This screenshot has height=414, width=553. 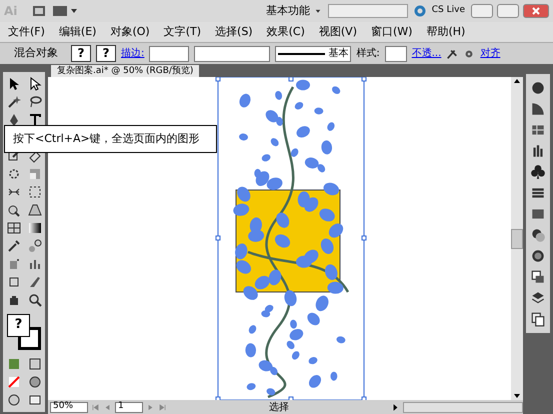 I want to click on selection-label: 混合对象, so click(x=36, y=53).